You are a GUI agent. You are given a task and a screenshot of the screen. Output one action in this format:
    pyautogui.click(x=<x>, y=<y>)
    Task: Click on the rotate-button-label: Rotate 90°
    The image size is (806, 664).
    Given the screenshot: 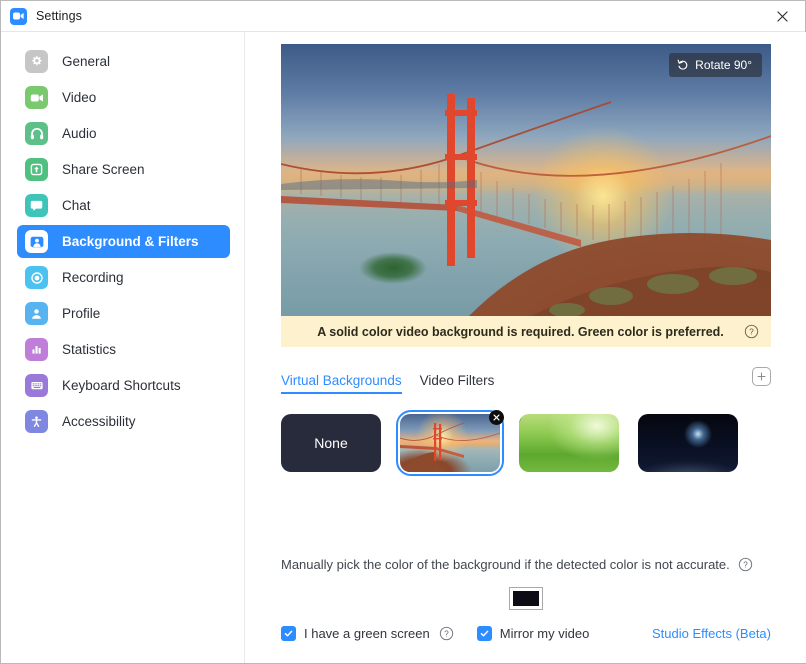 What is the action you would take?
    pyautogui.click(x=723, y=65)
    